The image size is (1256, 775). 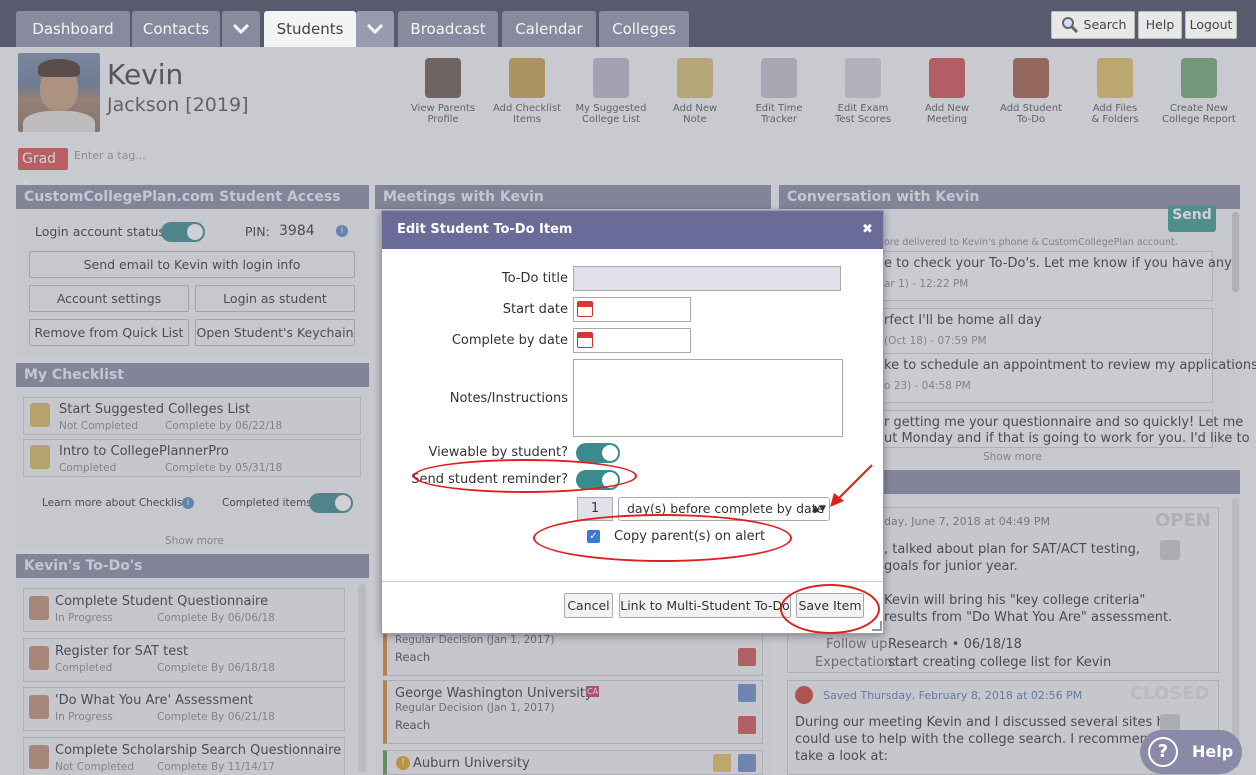 I want to click on tab-calendar: Calendar, so click(x=549, y=29).